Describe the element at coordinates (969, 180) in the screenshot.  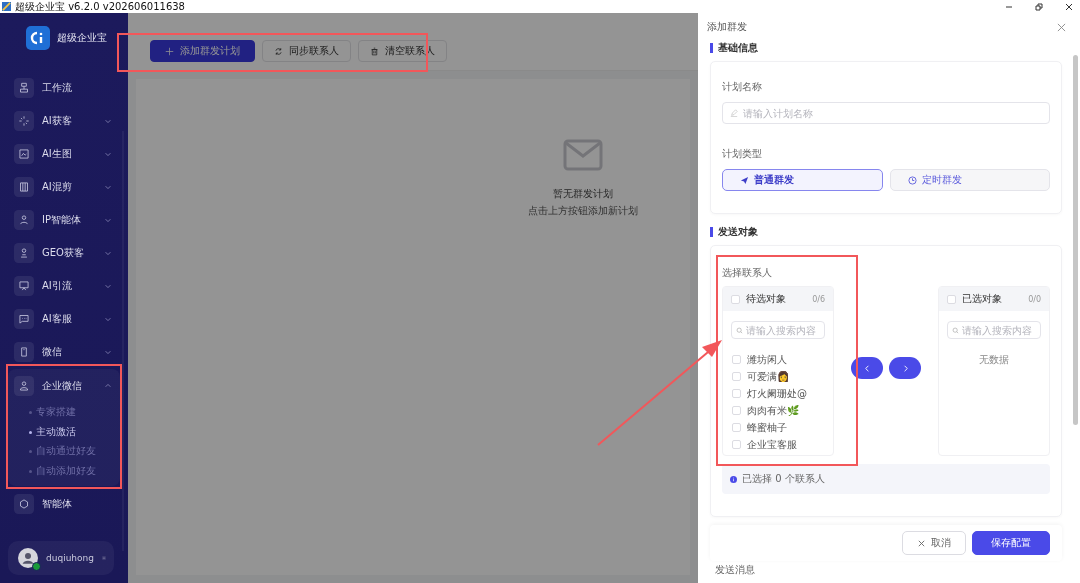
I see `plan-type-option: 定时群发` at that location.